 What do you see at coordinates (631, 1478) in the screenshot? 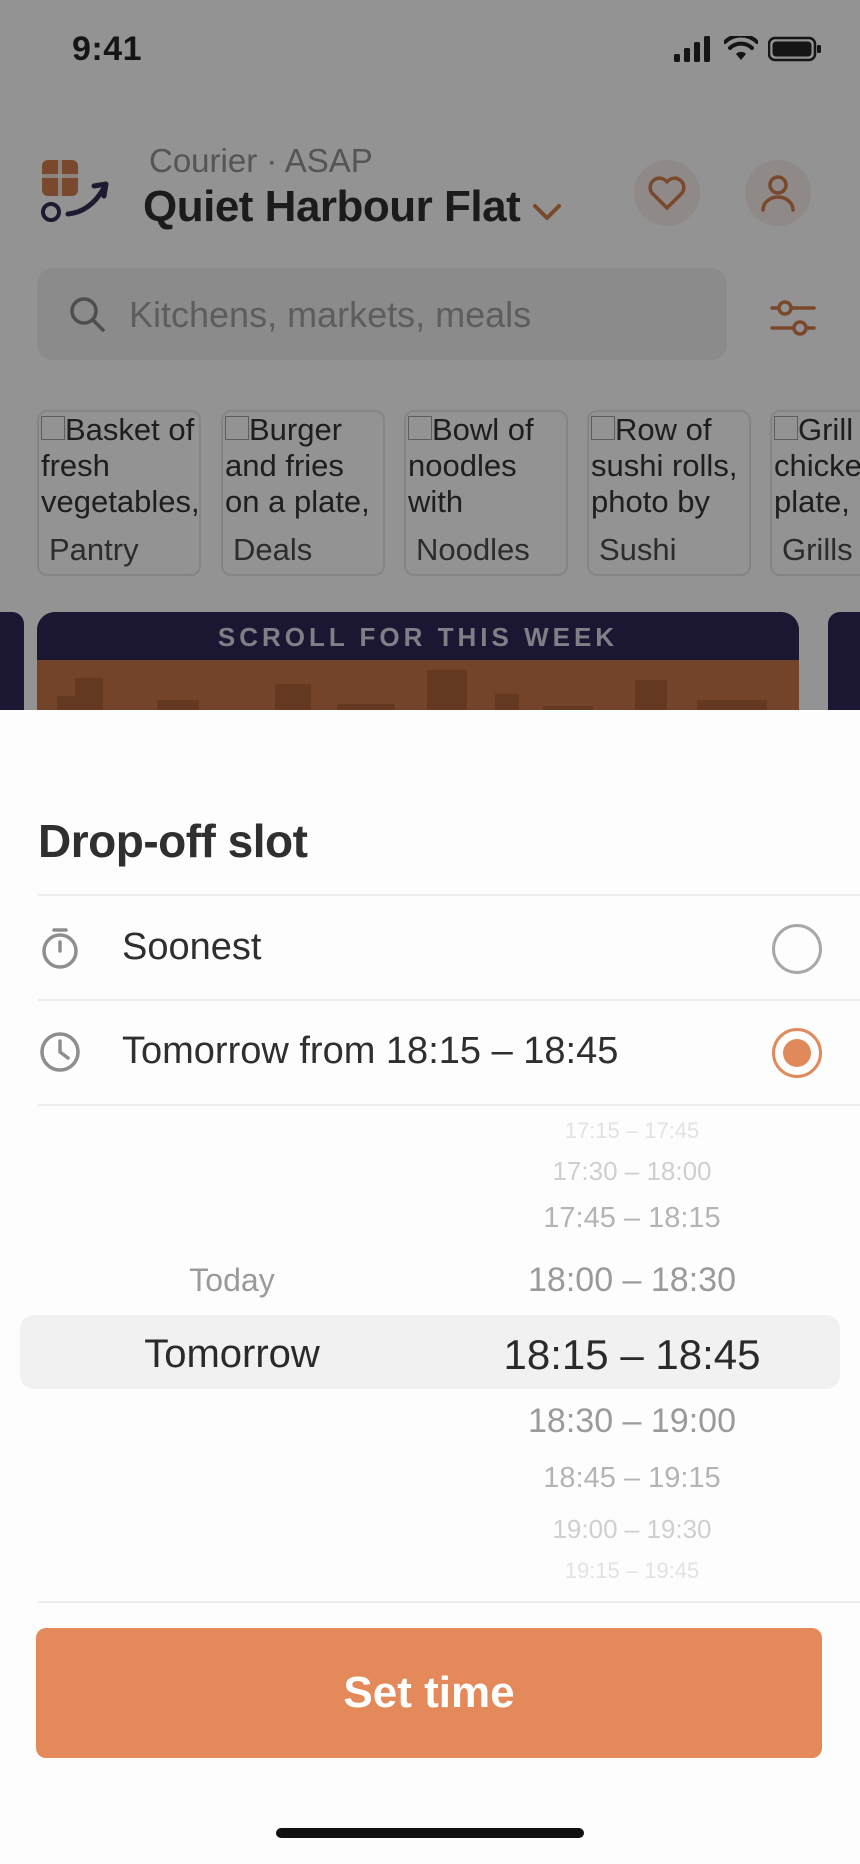
I see `picker-slot-option: 18:45 – 19:15` at bounding box center [631, 1478].